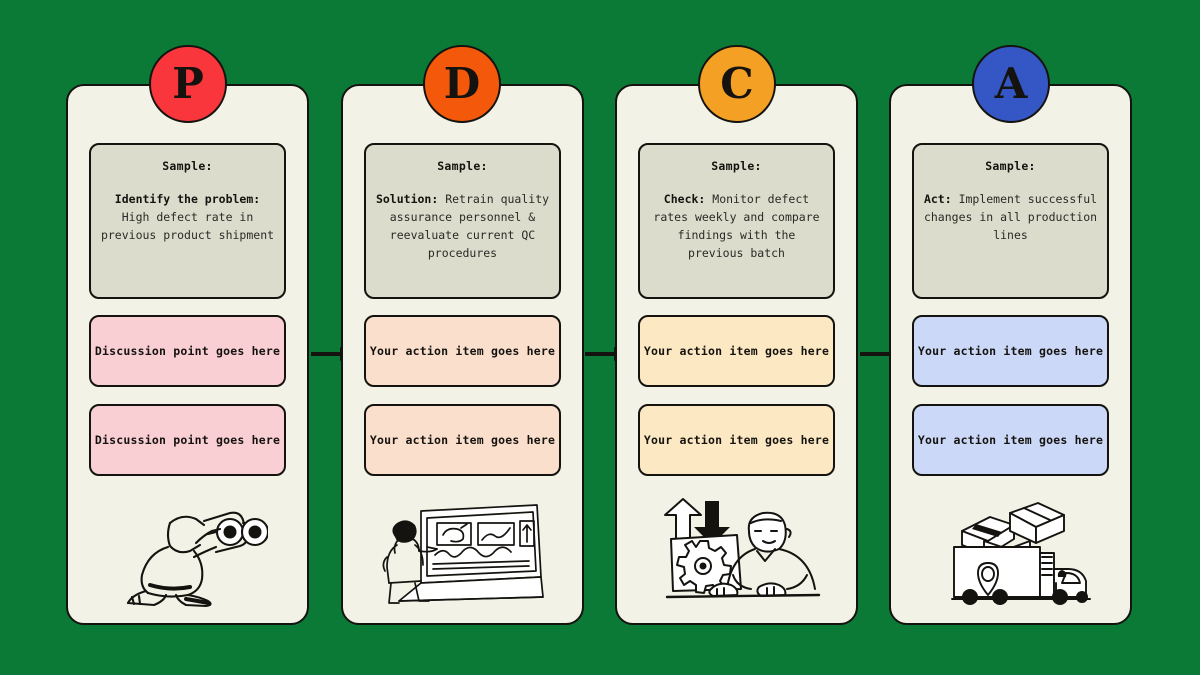 This screenshot has width=1200, height=675. I want to click on stage-badge-p: P, so click(188, 84).